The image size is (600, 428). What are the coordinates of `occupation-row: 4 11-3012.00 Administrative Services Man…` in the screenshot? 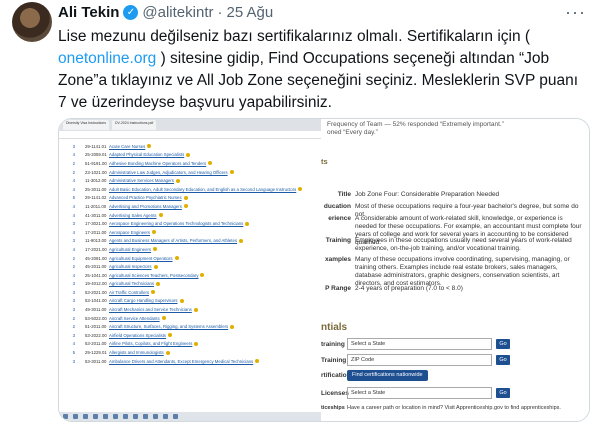 It's located at (190, 180).